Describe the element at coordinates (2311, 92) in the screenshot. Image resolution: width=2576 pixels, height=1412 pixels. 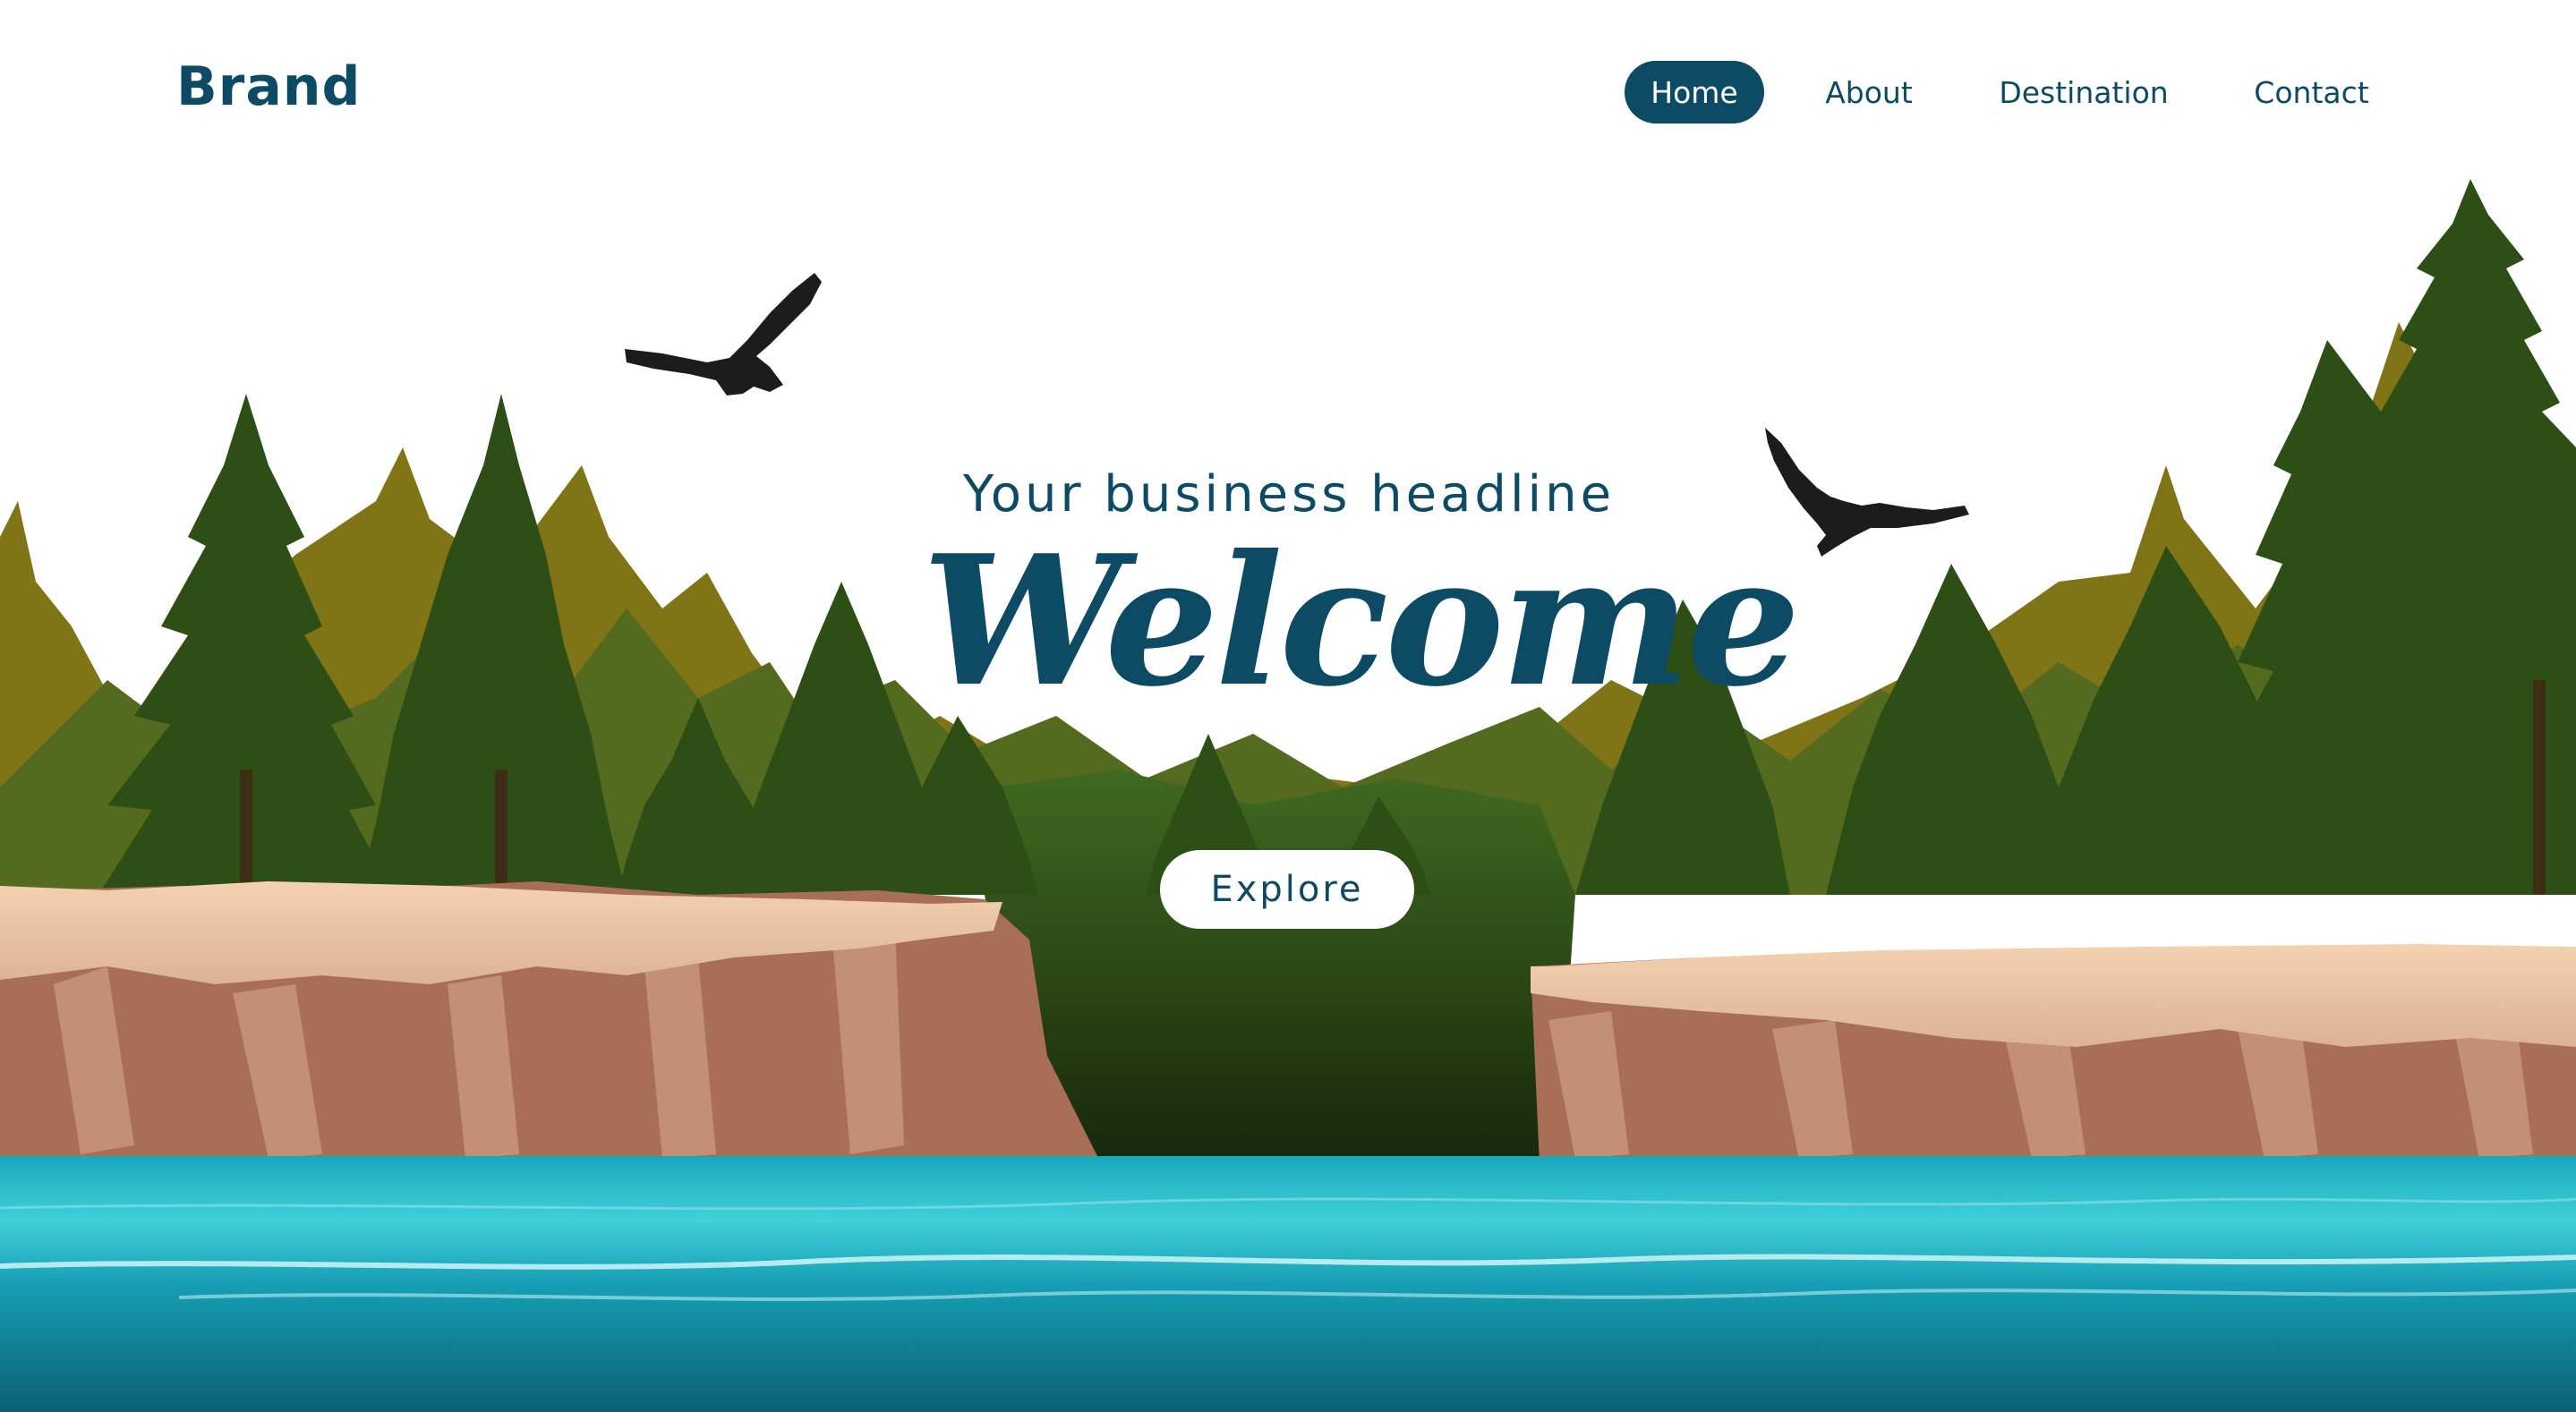
I see `nav-contact: Contact` at that location.